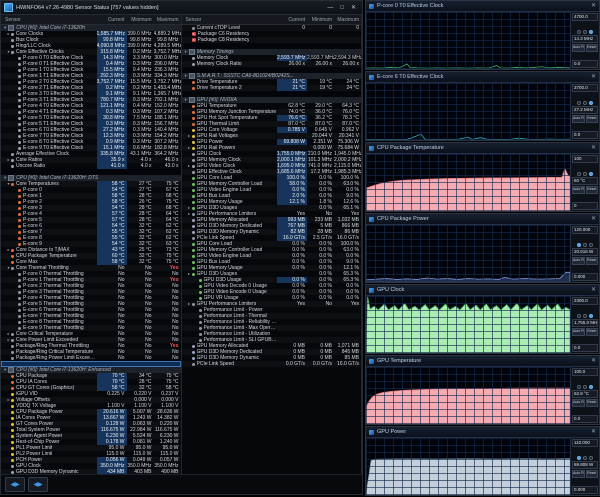 The height and width of the screenshot is (497, 600). I want to click on sensor-row-pcie-link-speed: PCIe Link Speed 0.0 GT/s 0.0 GT/s 16.0 GT/s, so click(272, 364).